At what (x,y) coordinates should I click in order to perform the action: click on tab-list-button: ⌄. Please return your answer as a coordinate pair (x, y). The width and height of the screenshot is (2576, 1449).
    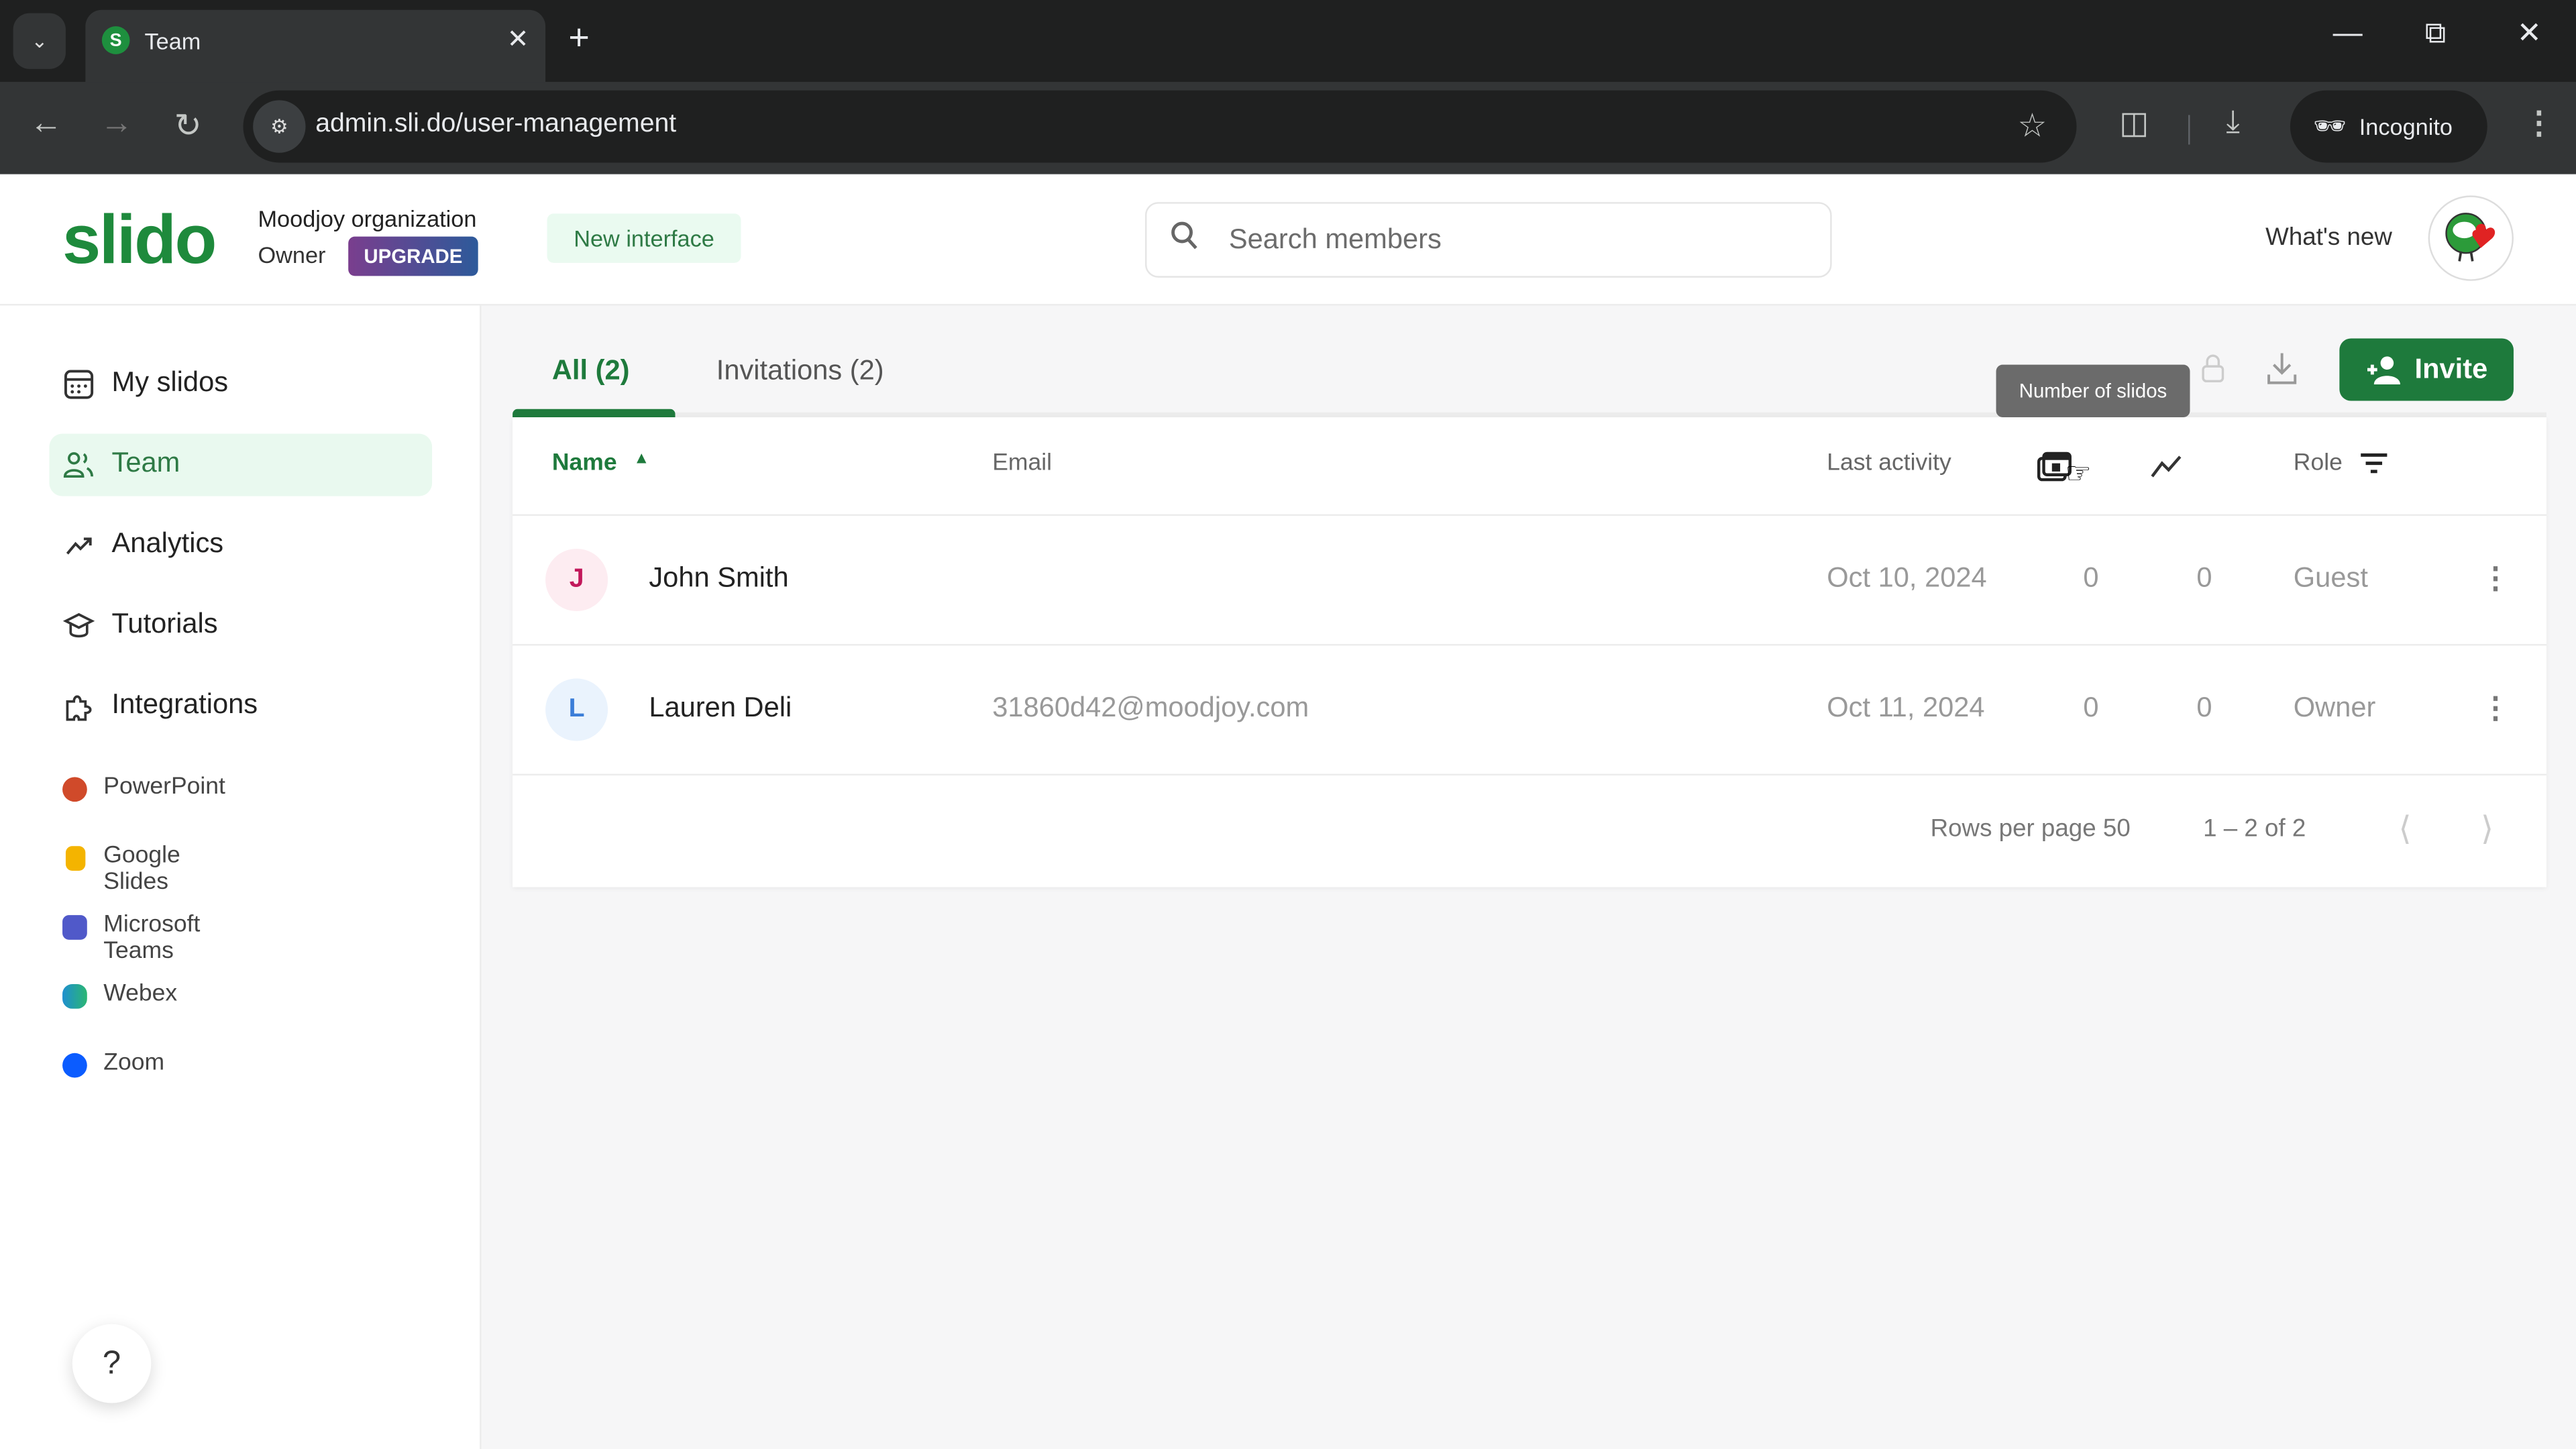
    Looking at the image, I should click on (39, 41).